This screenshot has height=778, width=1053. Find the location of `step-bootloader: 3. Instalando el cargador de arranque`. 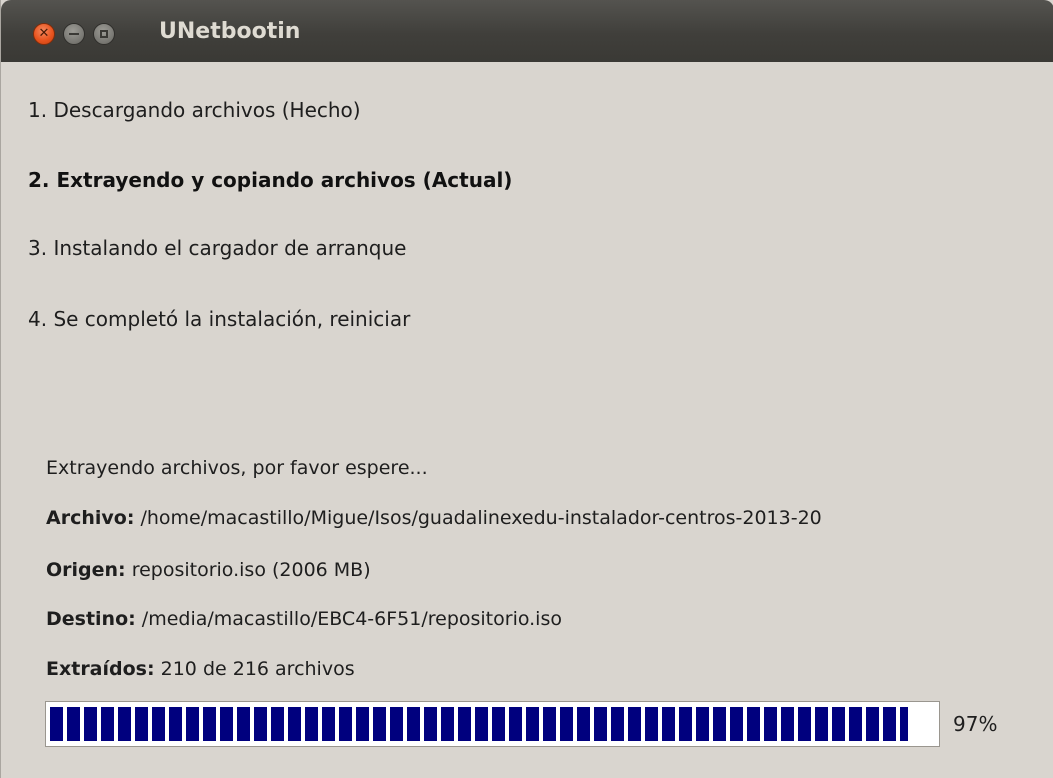

step-bootloader: 3. Instalando el cargador de arranque is located at coordinates (217, 248).